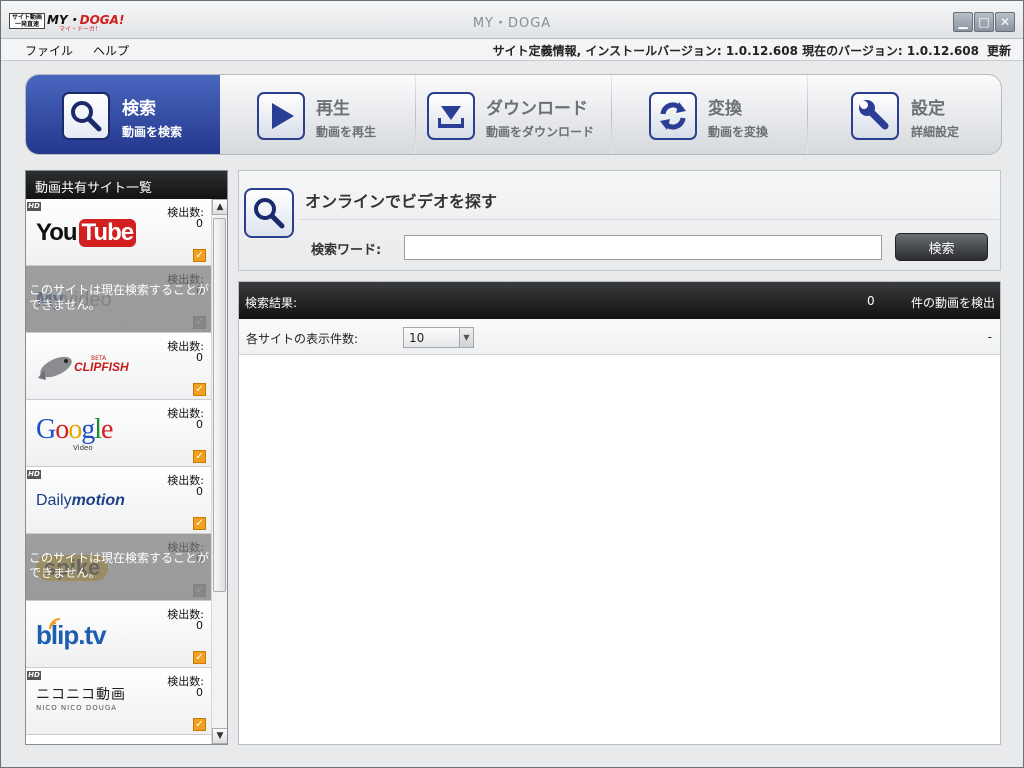  I want to click on wrench-icon, so click(875, 116).